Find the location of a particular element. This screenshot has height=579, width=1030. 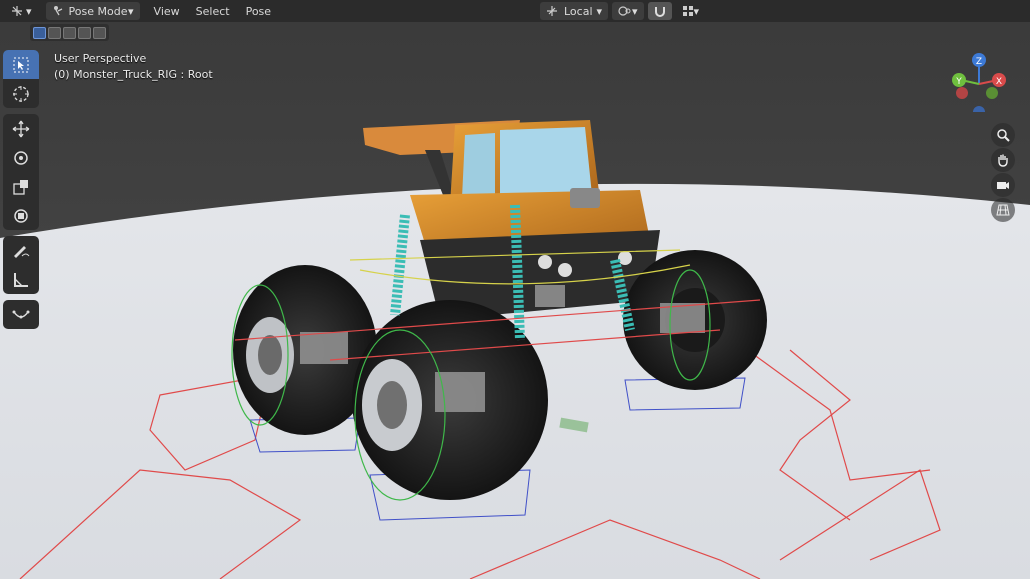

snap-target-dropdown: ▾ is located at coordinates (691, 11).